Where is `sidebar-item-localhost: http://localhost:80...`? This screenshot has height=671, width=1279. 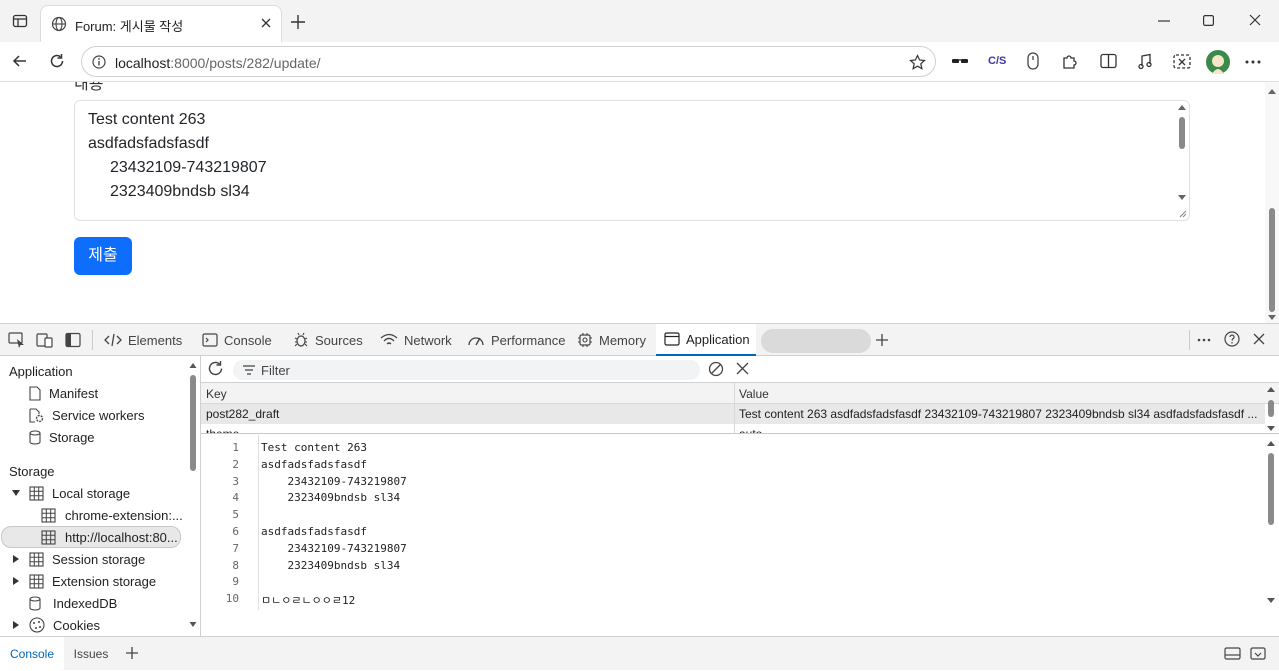
sidebar-item-localhost: http://localhost:80... is located at coordinates (91, 537).